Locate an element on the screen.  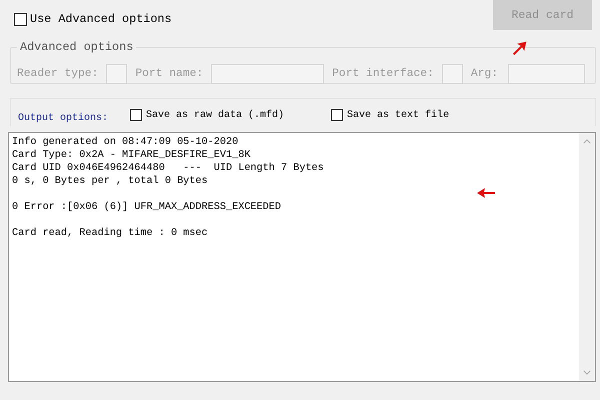
log-line: Card UID 0x046E4962464480 --- UID Length 7 Bytes is located at coordinates (168, 168).